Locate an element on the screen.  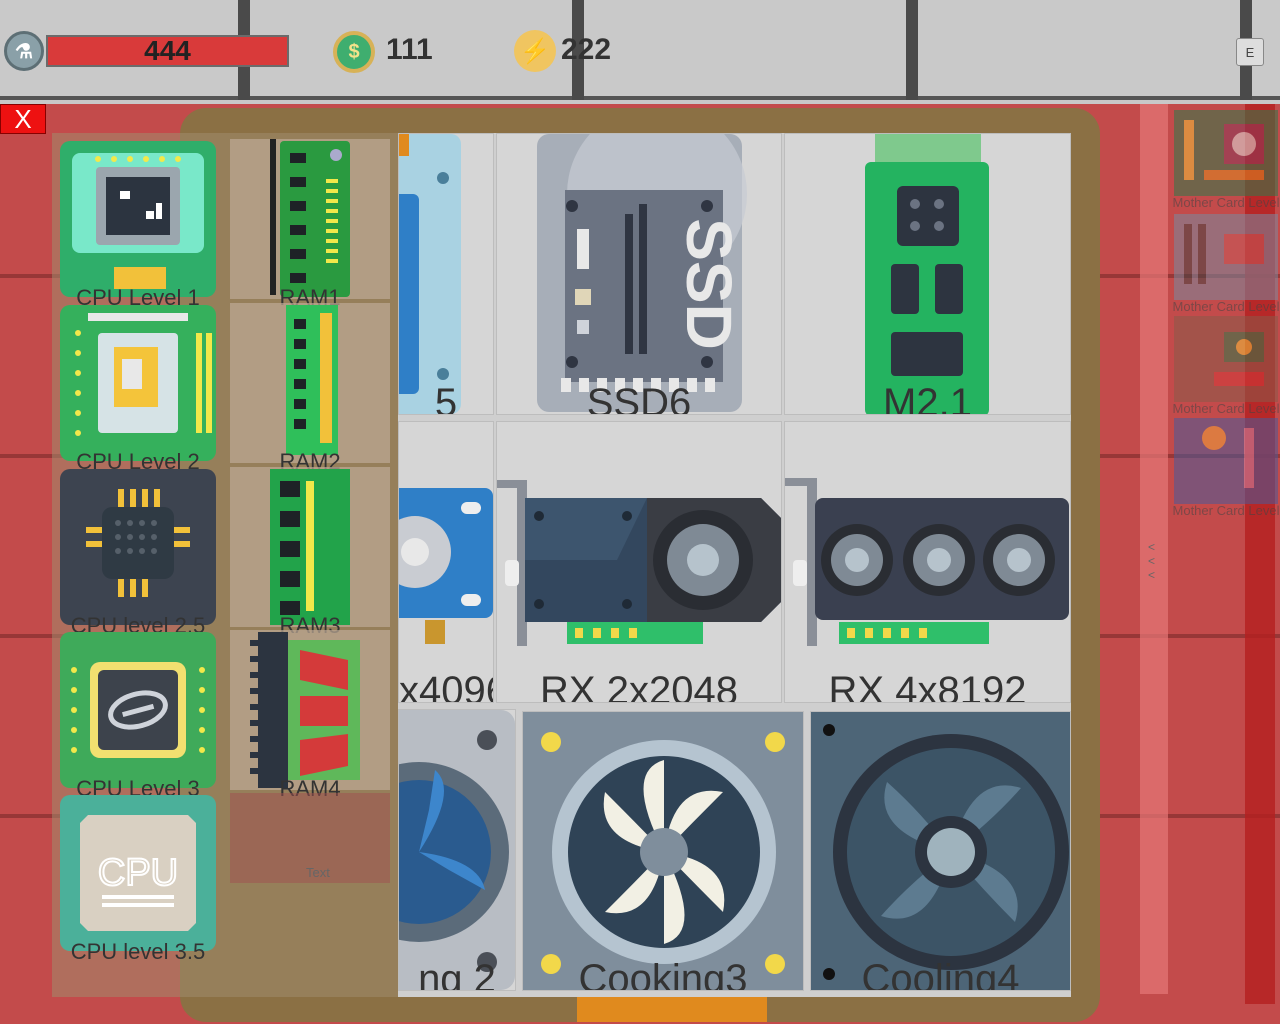
cpu-chip-icon: CPU is located at coordinates (138, 873).